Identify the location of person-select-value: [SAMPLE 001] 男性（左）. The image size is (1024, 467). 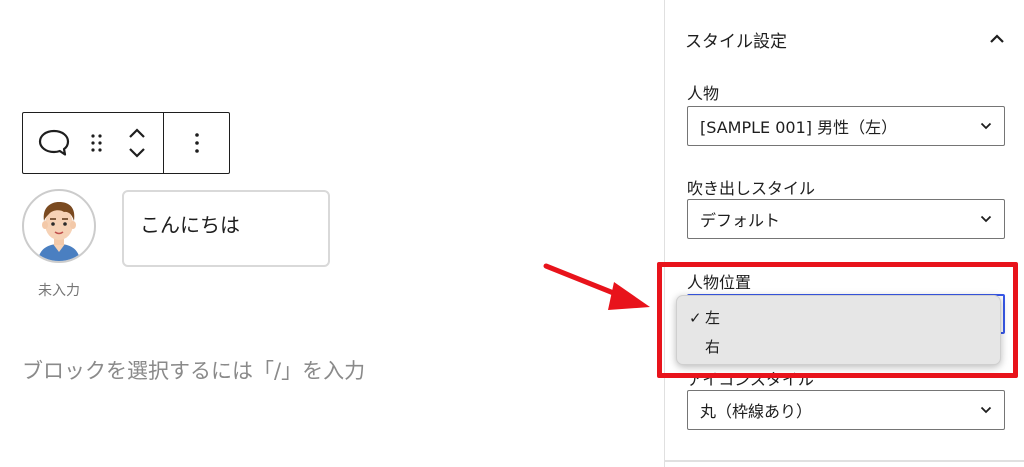
(799, 127).